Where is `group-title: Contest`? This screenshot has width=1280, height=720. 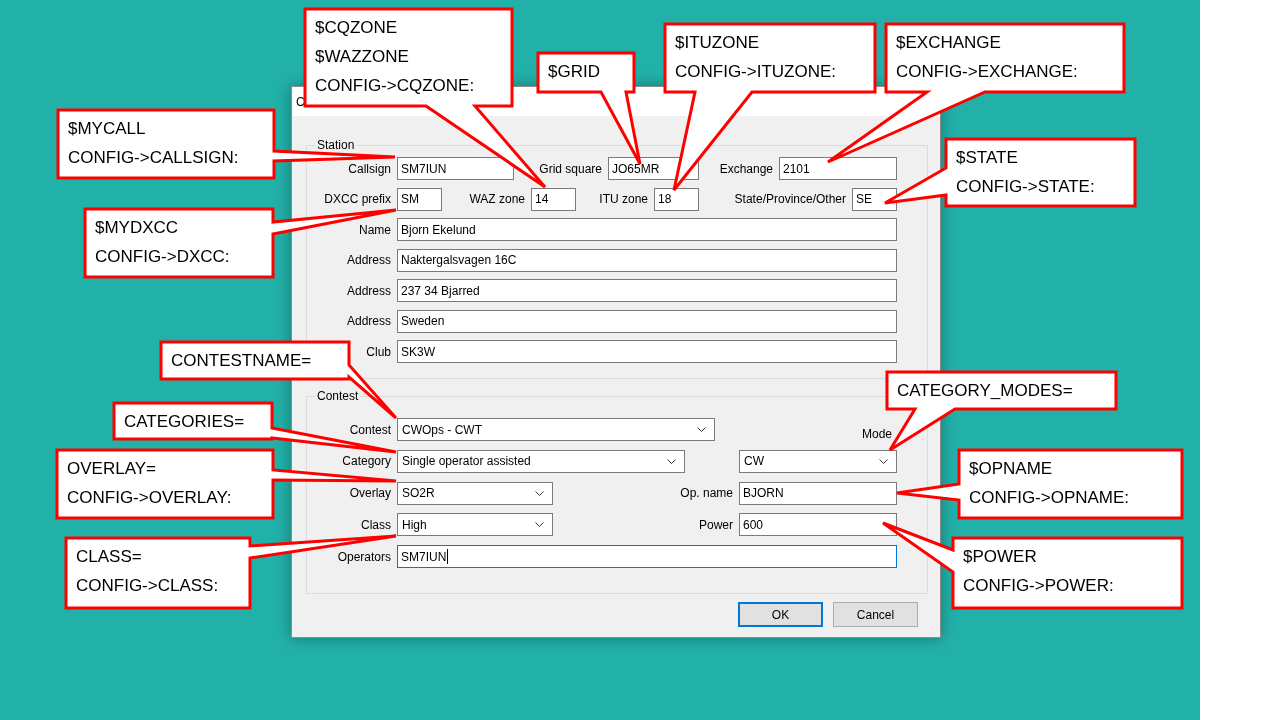 group-title: Contest is located at coordinates (338, 396).